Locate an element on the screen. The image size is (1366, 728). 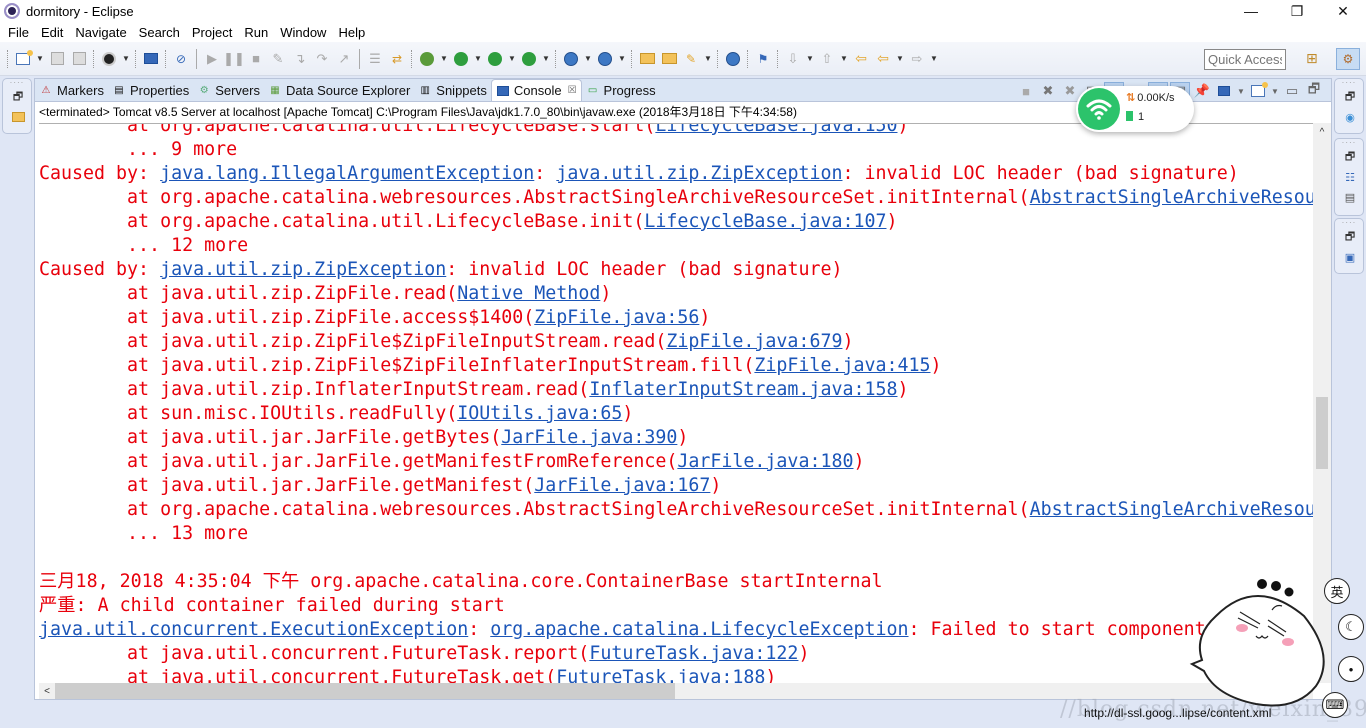
search-icon: ✎ is located at coordinates (691, 59).